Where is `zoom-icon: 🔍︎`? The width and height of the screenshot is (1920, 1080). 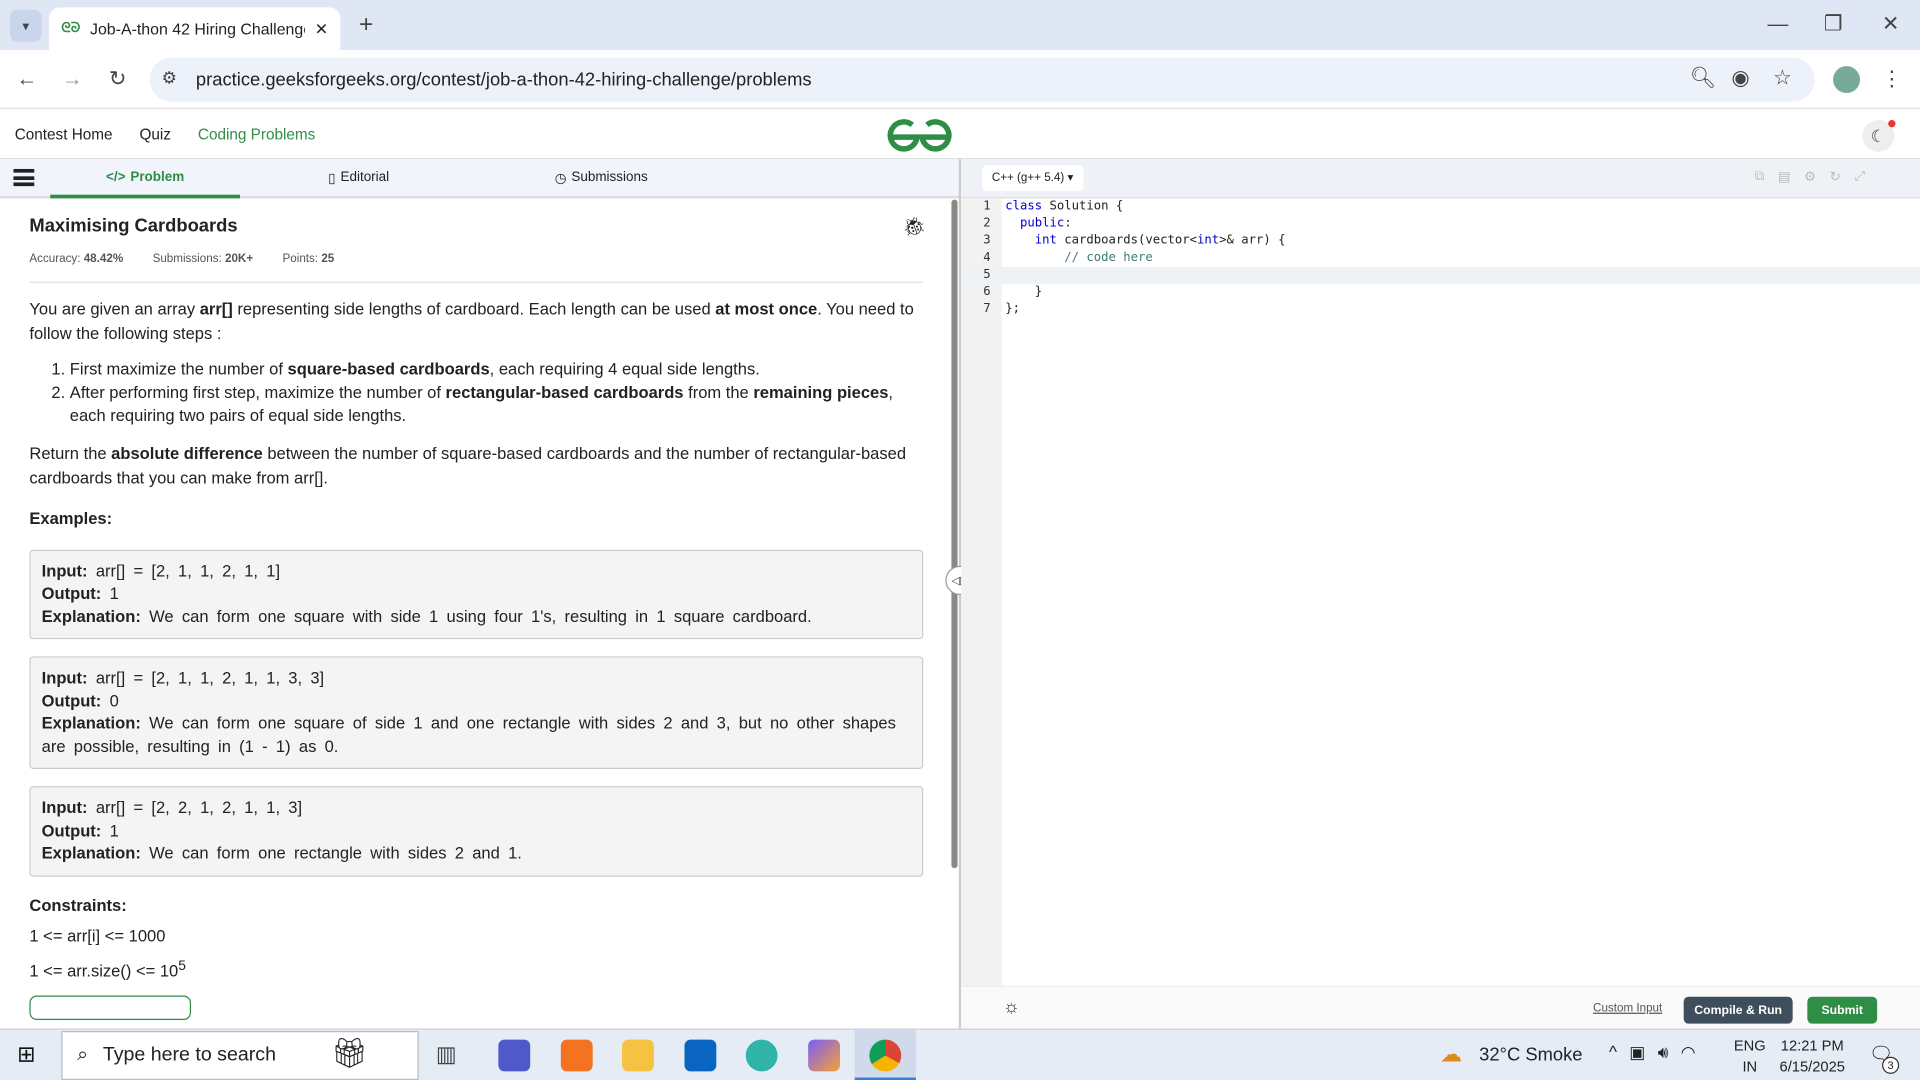
zoom-icon: 🔍︎ is located at coordinates (1703, 78).